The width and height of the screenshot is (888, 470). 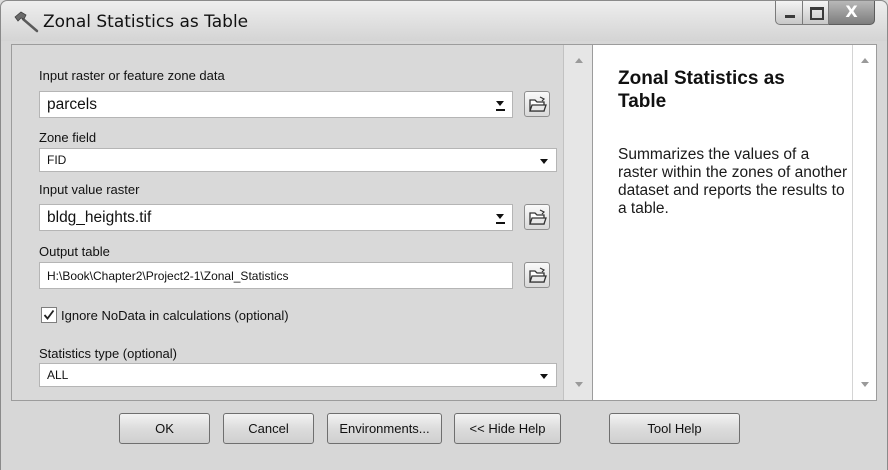 What do you see at coordinates (674, 428) in the screenshot?
I see `tool-help-button: Tool Help` at bounding box center [674, 428].